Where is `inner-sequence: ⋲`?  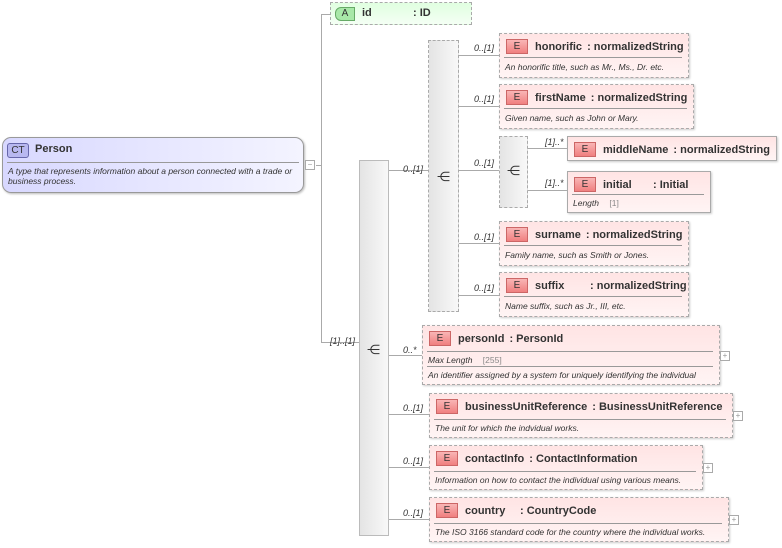 inner-sequence: ⋲ is located at coordinates (443, 176).